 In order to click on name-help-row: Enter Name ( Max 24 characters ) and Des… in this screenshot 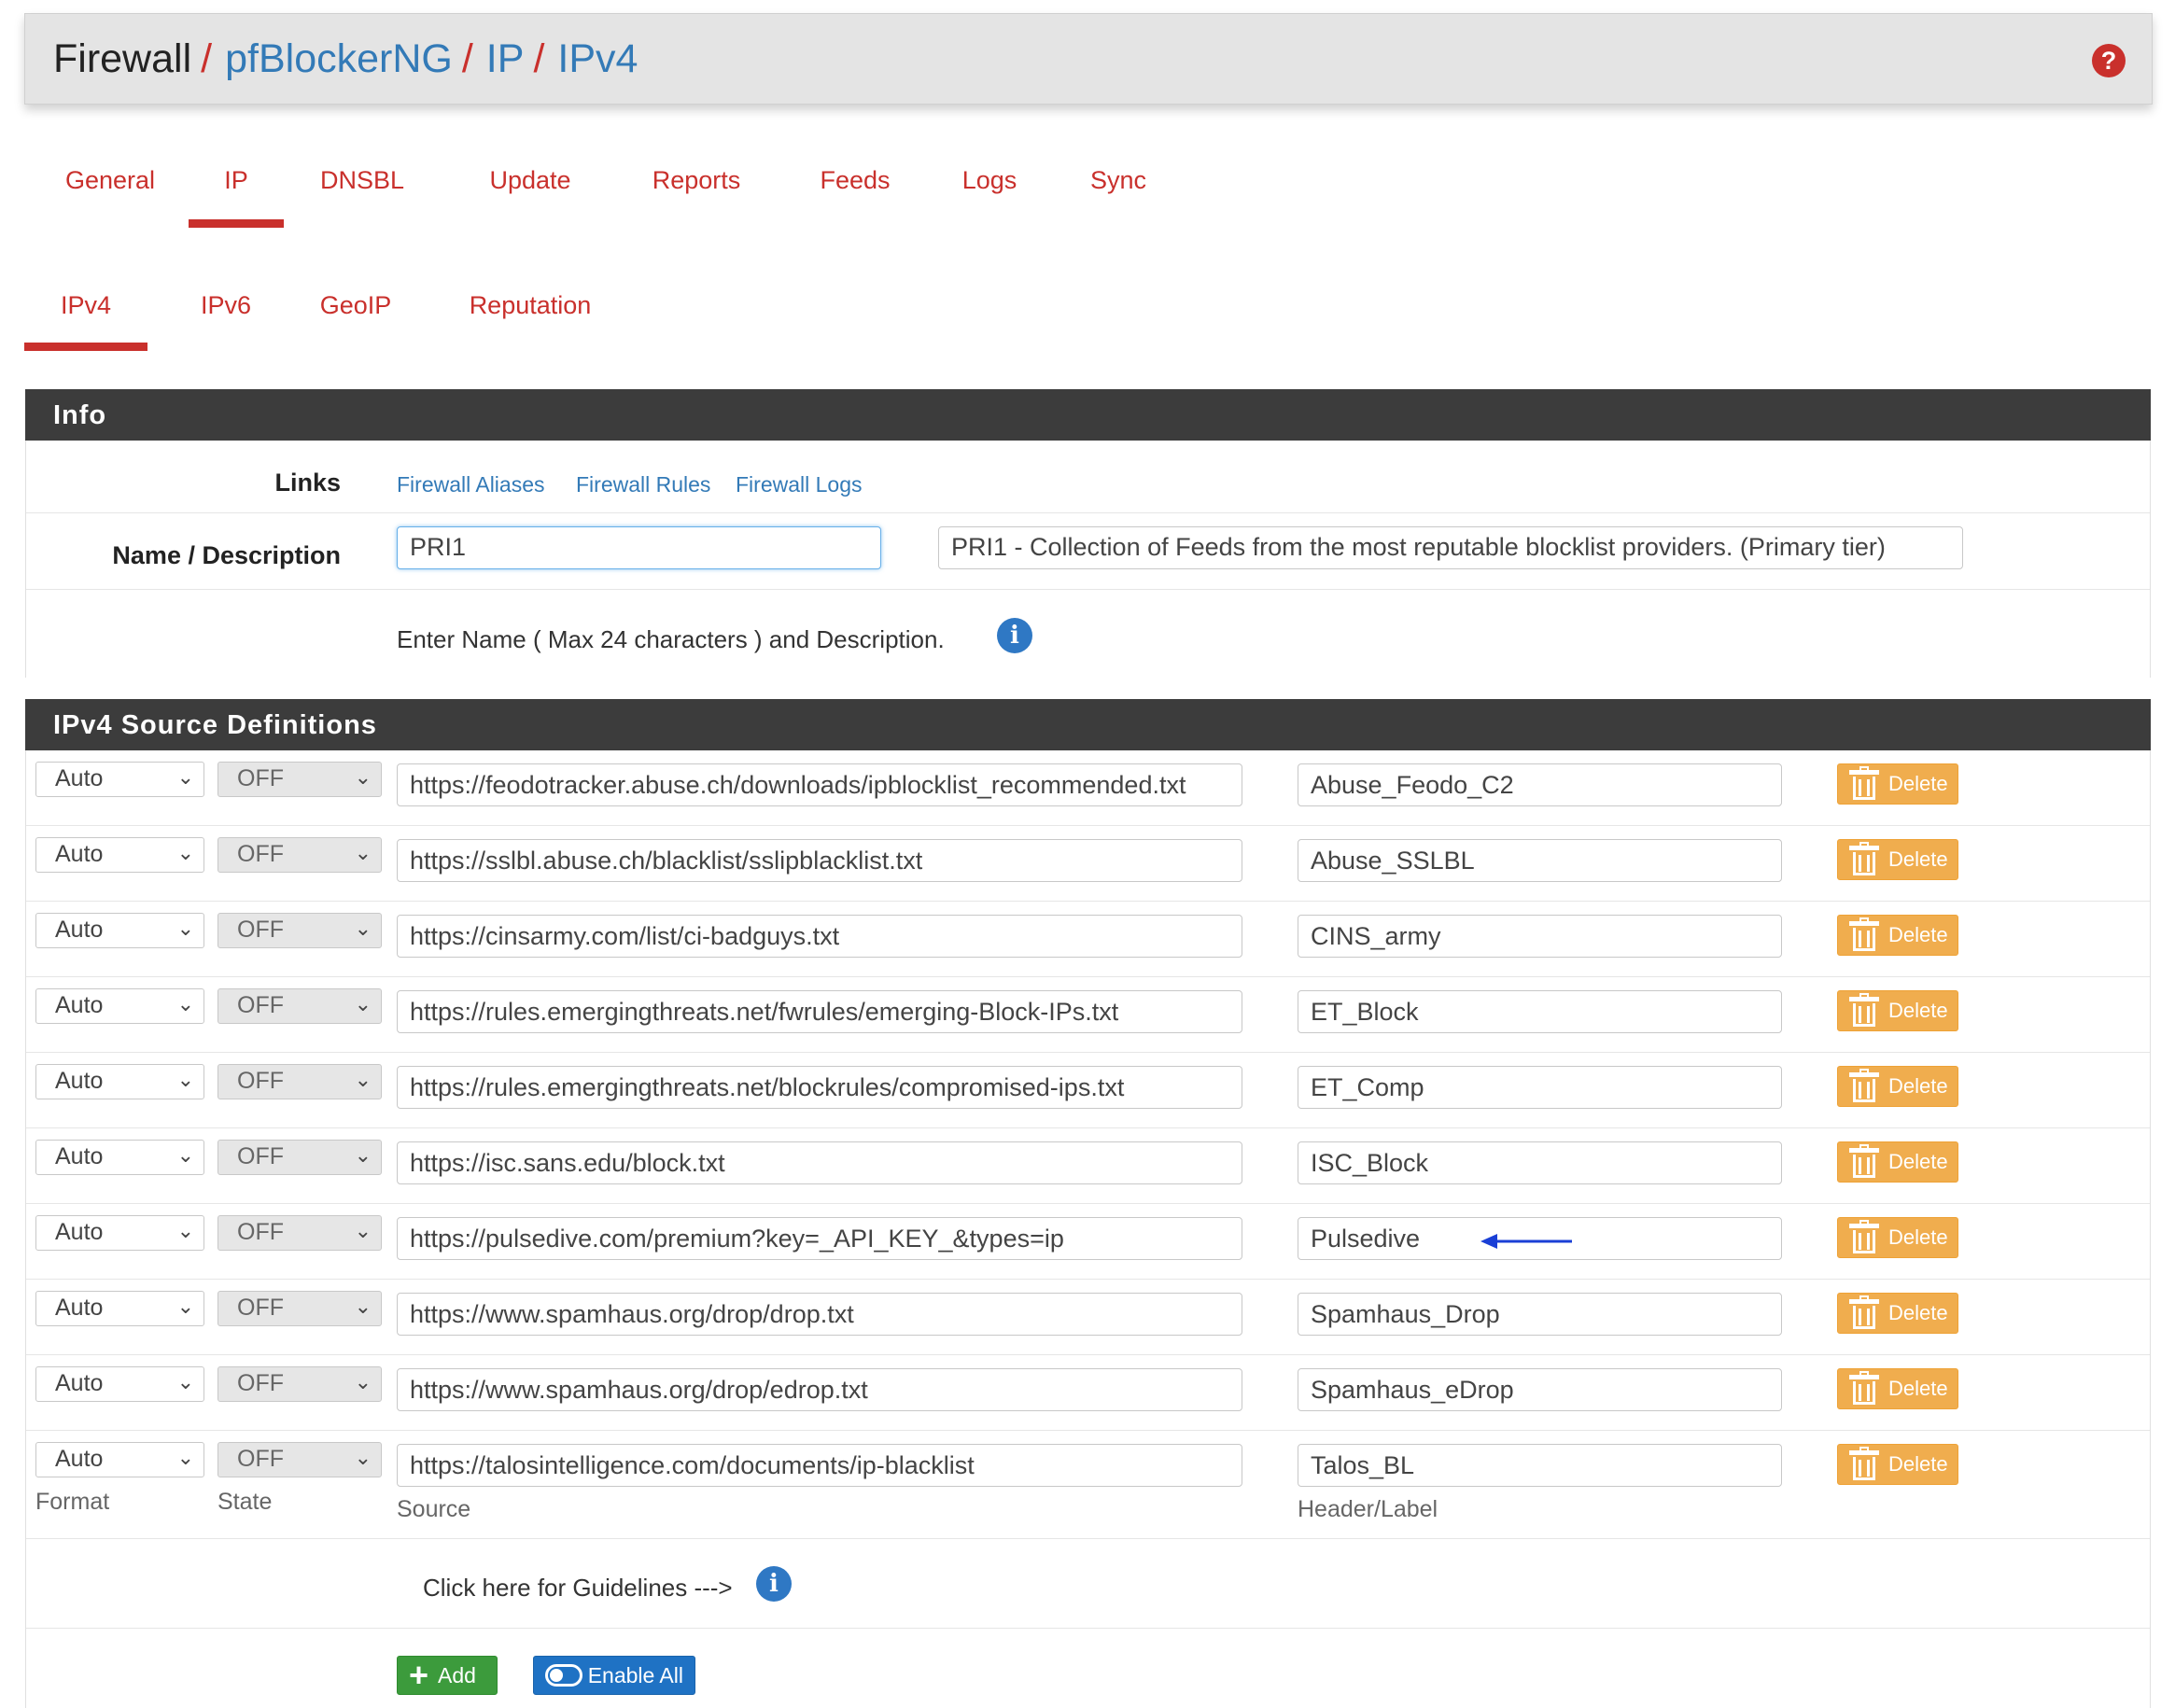, I will do `click(1088, 634)`.